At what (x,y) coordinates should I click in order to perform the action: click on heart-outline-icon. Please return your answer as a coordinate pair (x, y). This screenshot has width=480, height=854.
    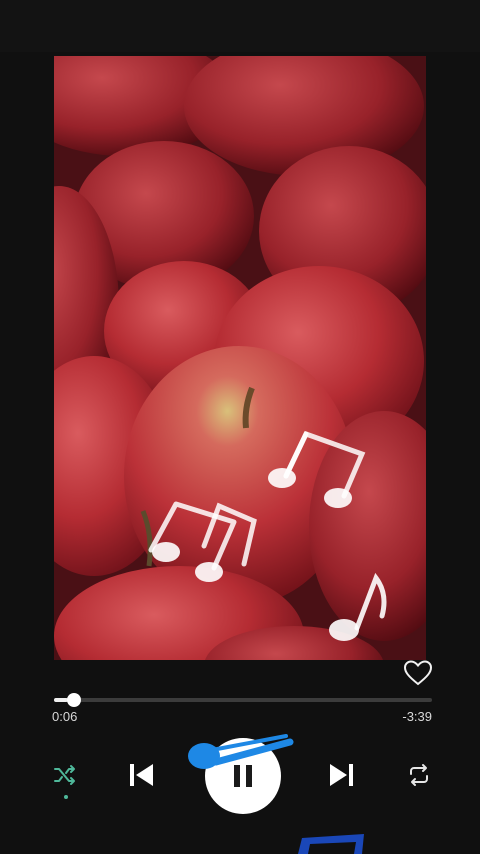
    Looking at the image, I should click on (418, 673).